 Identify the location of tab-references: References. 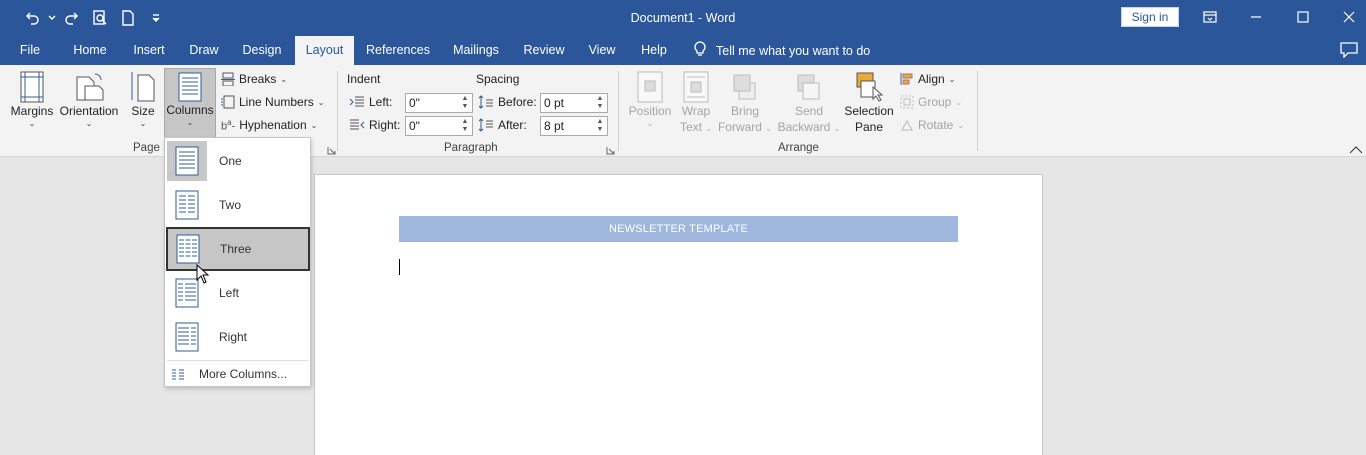
(398, 50).